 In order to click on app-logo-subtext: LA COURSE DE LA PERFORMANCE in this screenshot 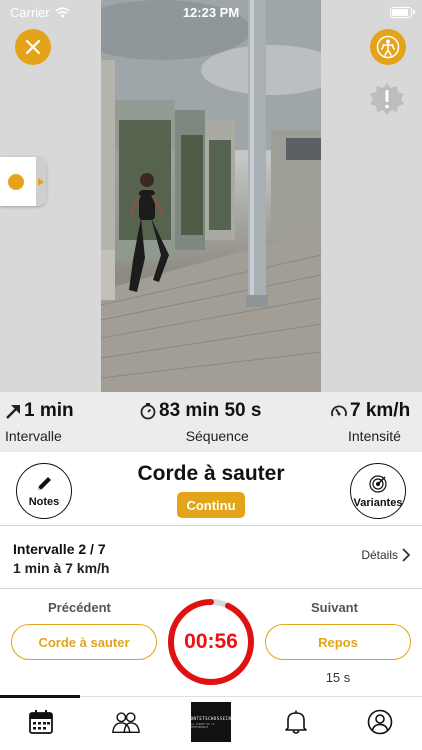, I will do `click(203, 725)`.